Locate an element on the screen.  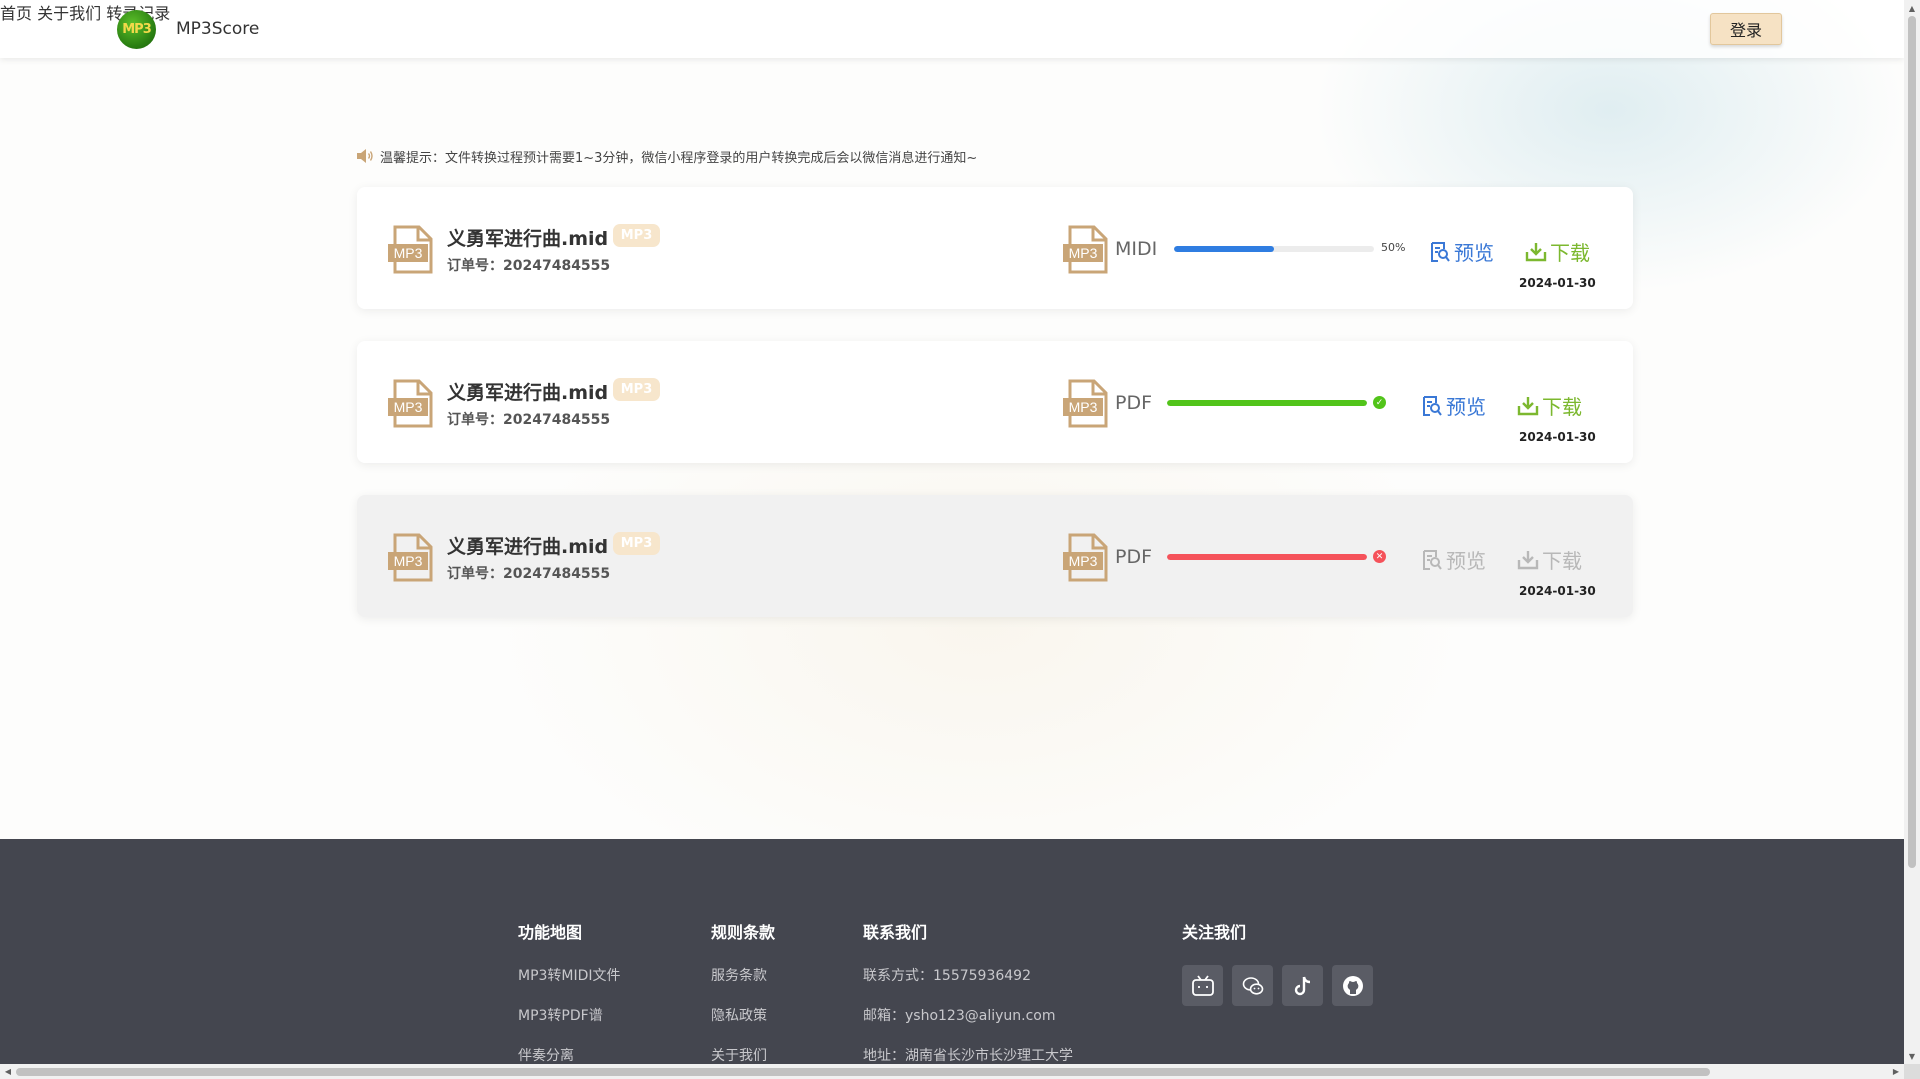
output-format: MIDI is located at coordinates (1136, 249).